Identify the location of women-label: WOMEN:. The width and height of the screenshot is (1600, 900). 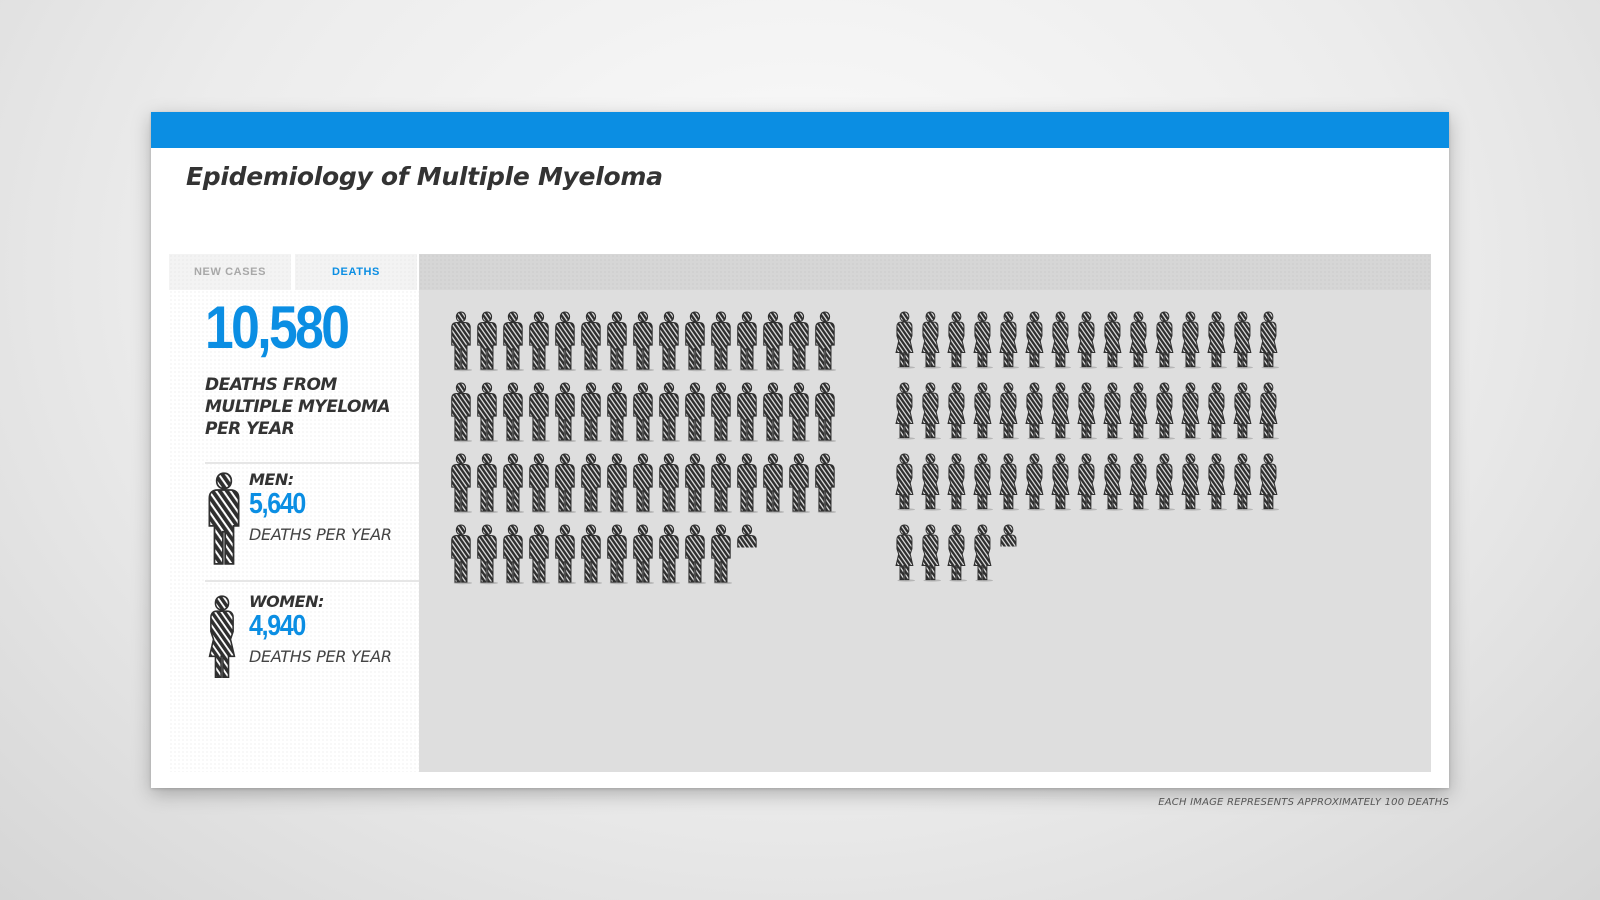
(286, 601).